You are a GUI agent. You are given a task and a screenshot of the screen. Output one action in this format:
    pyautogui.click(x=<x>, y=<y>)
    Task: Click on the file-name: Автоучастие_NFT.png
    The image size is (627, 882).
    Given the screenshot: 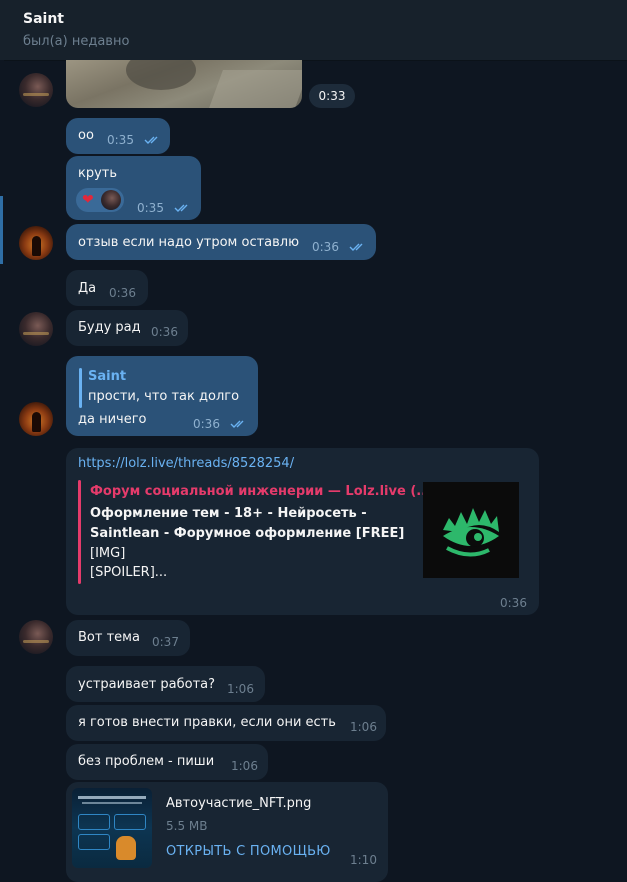 What is the action you would take?
    pyautogui.click(x=238, y=803)
    